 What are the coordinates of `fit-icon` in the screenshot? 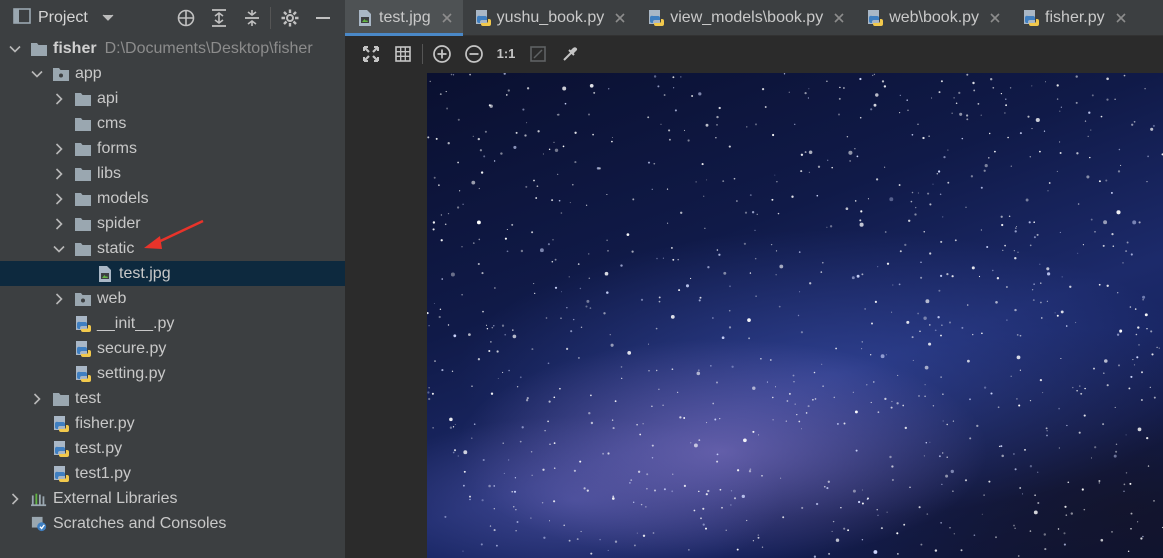 It's located at (371, 54).